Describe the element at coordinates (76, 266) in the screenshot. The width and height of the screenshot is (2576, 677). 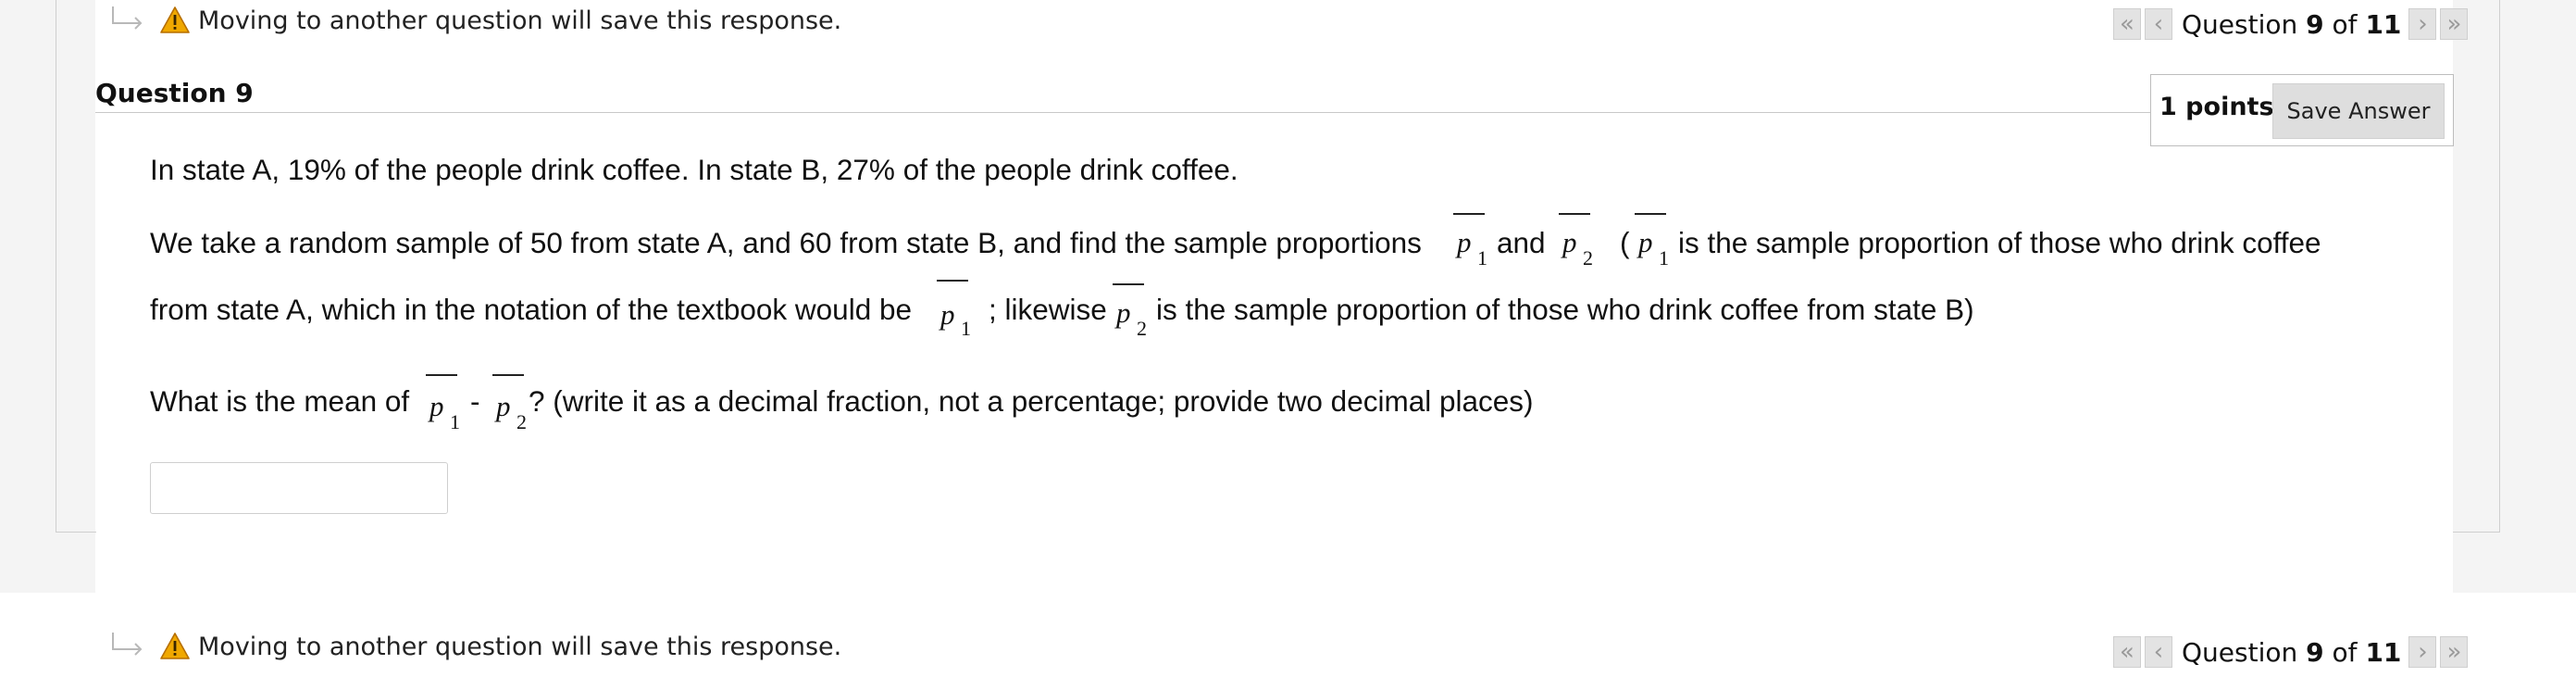
I see `frame-border-left` at that location.